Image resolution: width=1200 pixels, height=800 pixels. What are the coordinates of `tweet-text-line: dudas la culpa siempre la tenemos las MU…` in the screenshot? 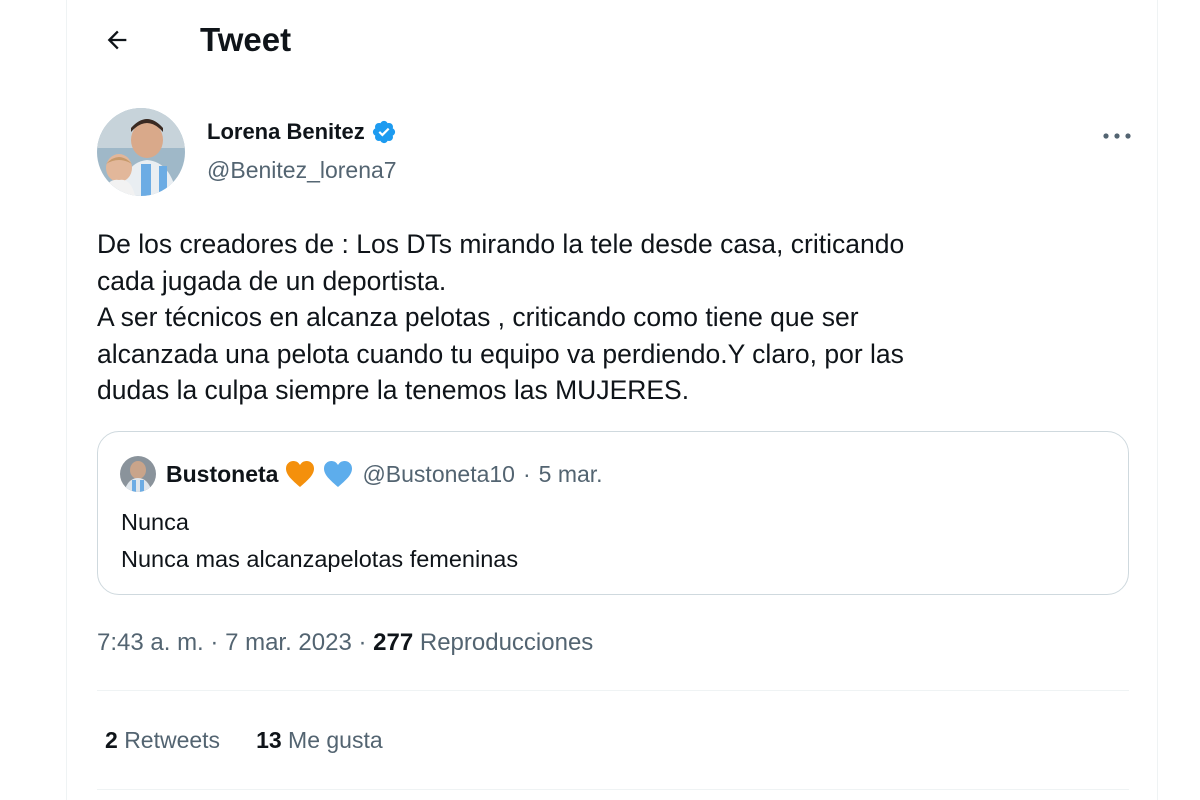 It's located at (393, 390).